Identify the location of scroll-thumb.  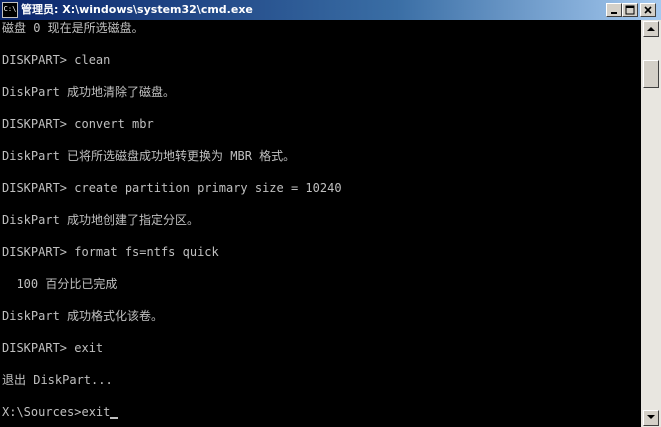
(651, 74).